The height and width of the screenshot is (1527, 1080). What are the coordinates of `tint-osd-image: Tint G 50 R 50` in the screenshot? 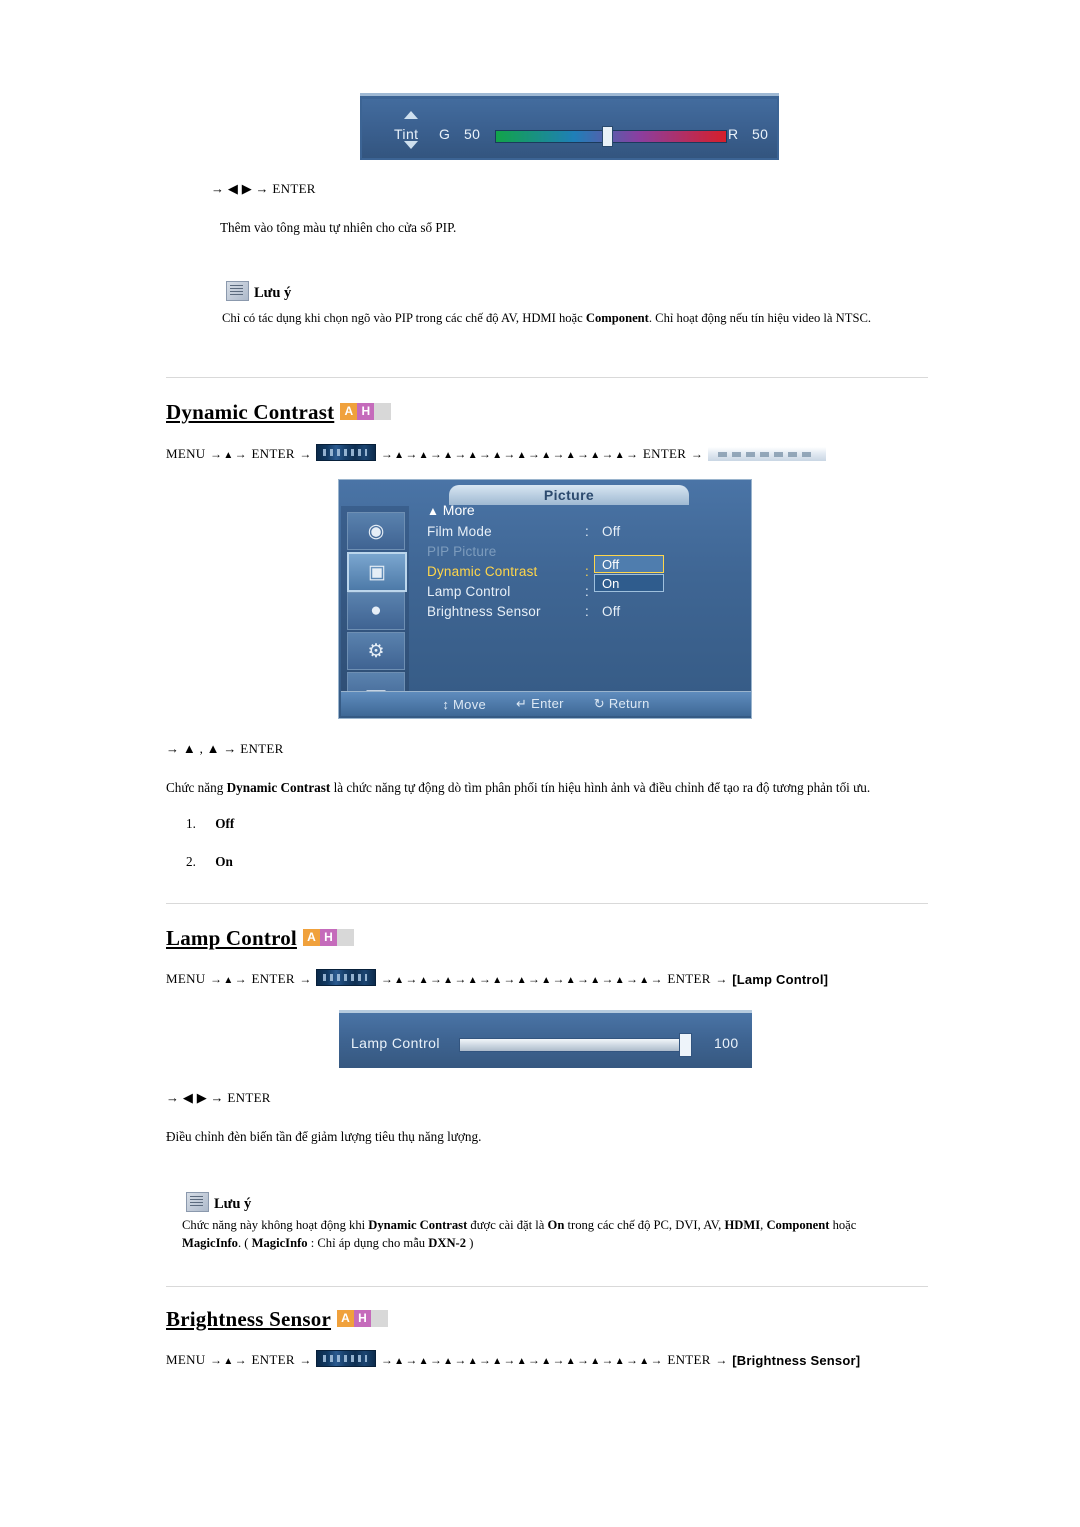 It's located at (569, 126).